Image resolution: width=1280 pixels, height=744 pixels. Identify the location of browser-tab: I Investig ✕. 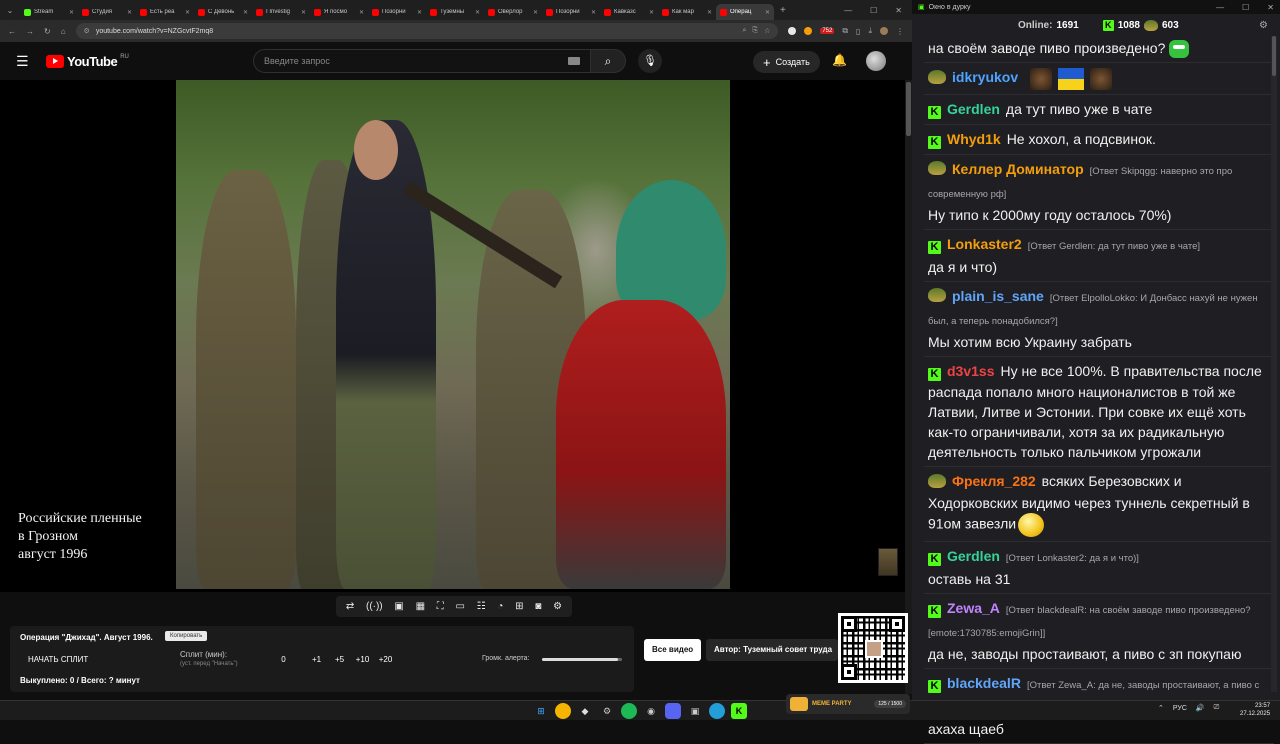
(281, 12).